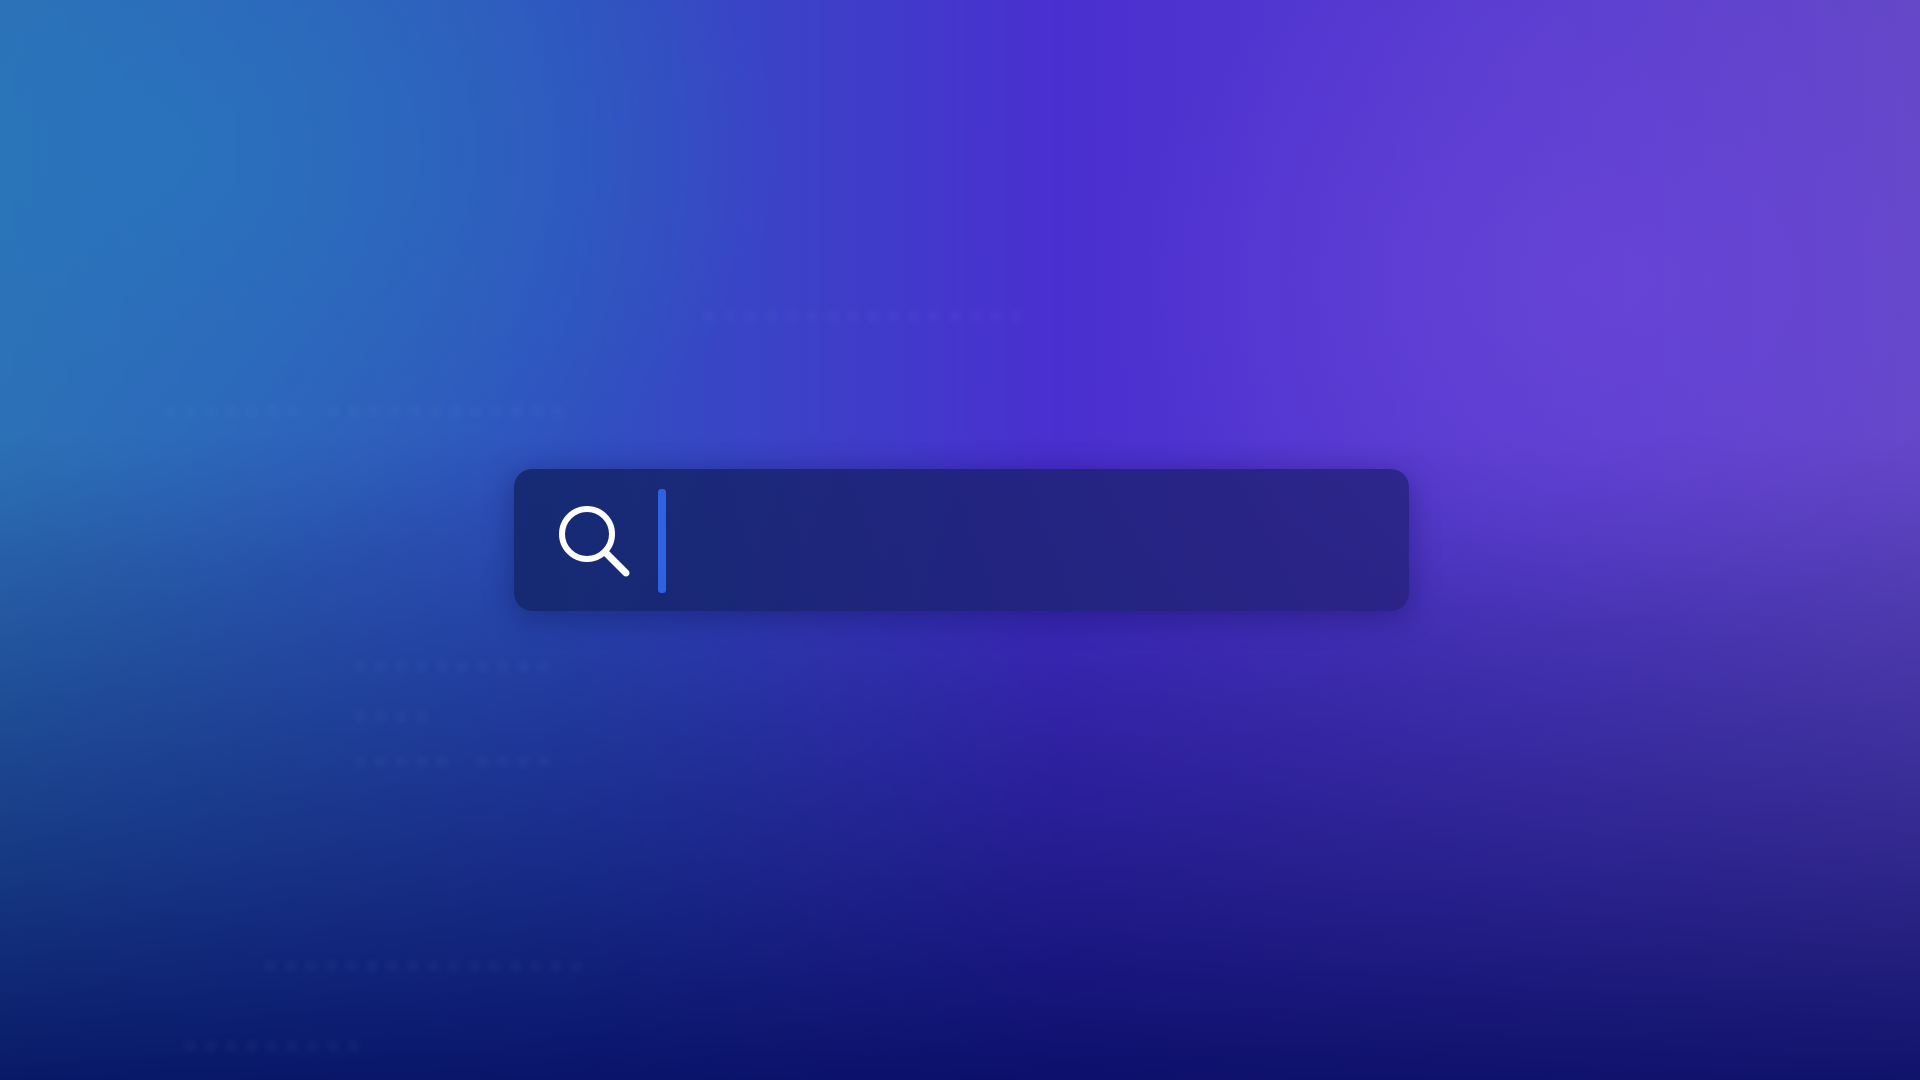  Describe the element at coordinates (662, 541) in the screenshot. I see `text-caret` at that location.